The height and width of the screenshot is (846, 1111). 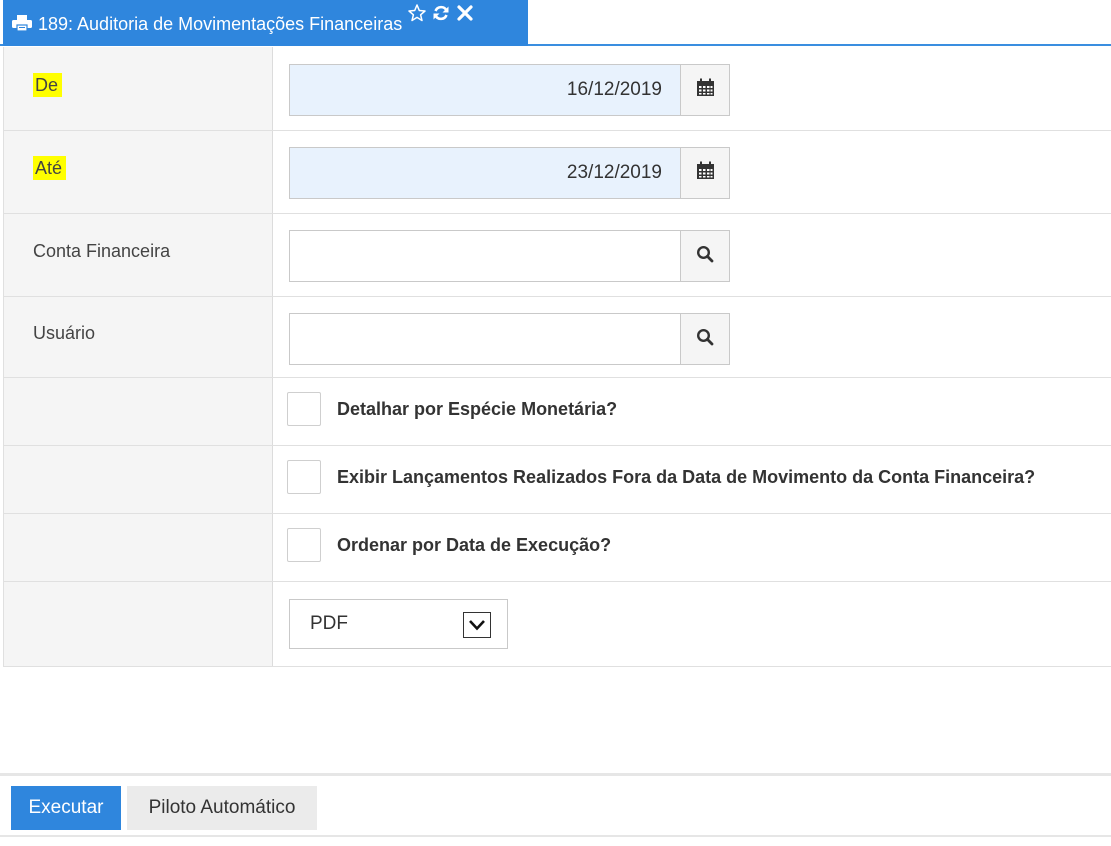 I want to click on date-from-group: 16/12/2019, so click(x=509, y=90).